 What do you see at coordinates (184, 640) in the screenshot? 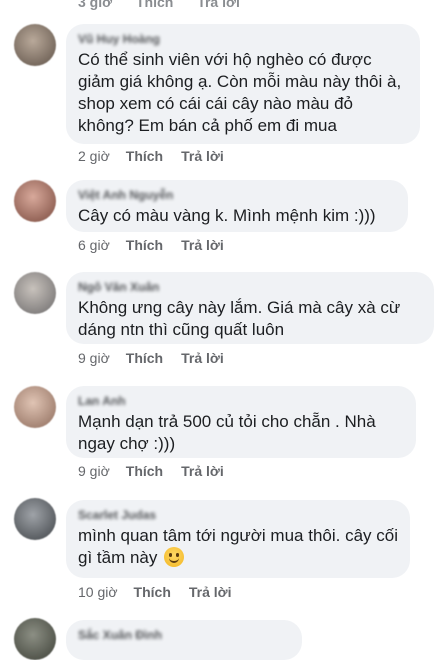
I see `comment-bubble: Sắc Xuân Đình` at bounding box center [184, 640].